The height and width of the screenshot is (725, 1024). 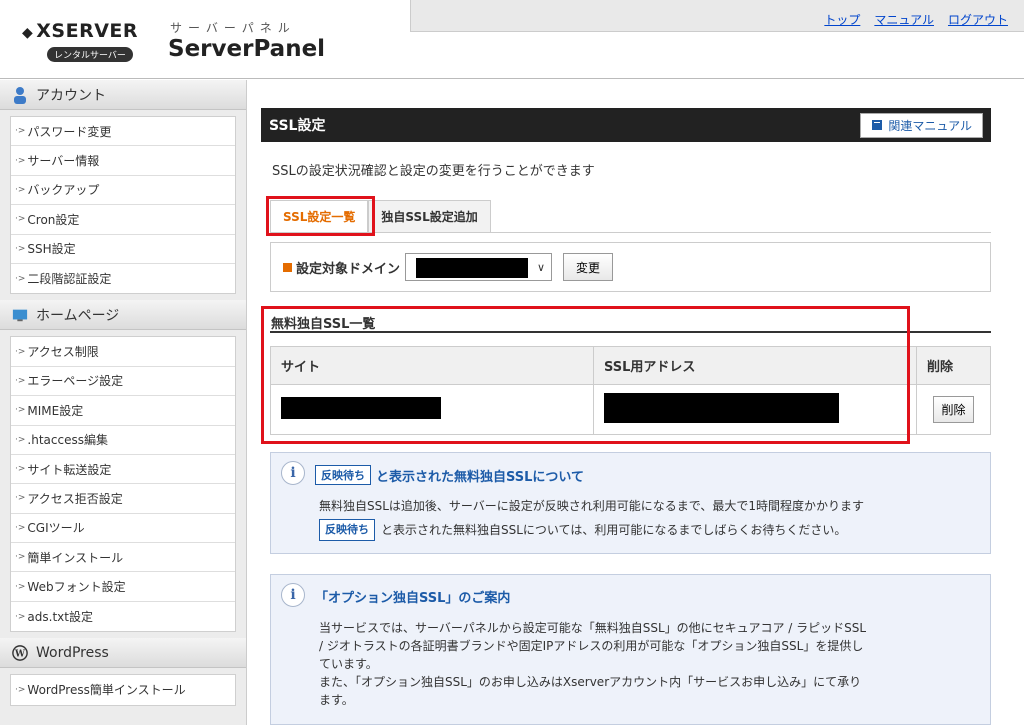 I want to click on sidebar-item-easy-install: ·> 簡単インストール, so click(x=123, y=558).